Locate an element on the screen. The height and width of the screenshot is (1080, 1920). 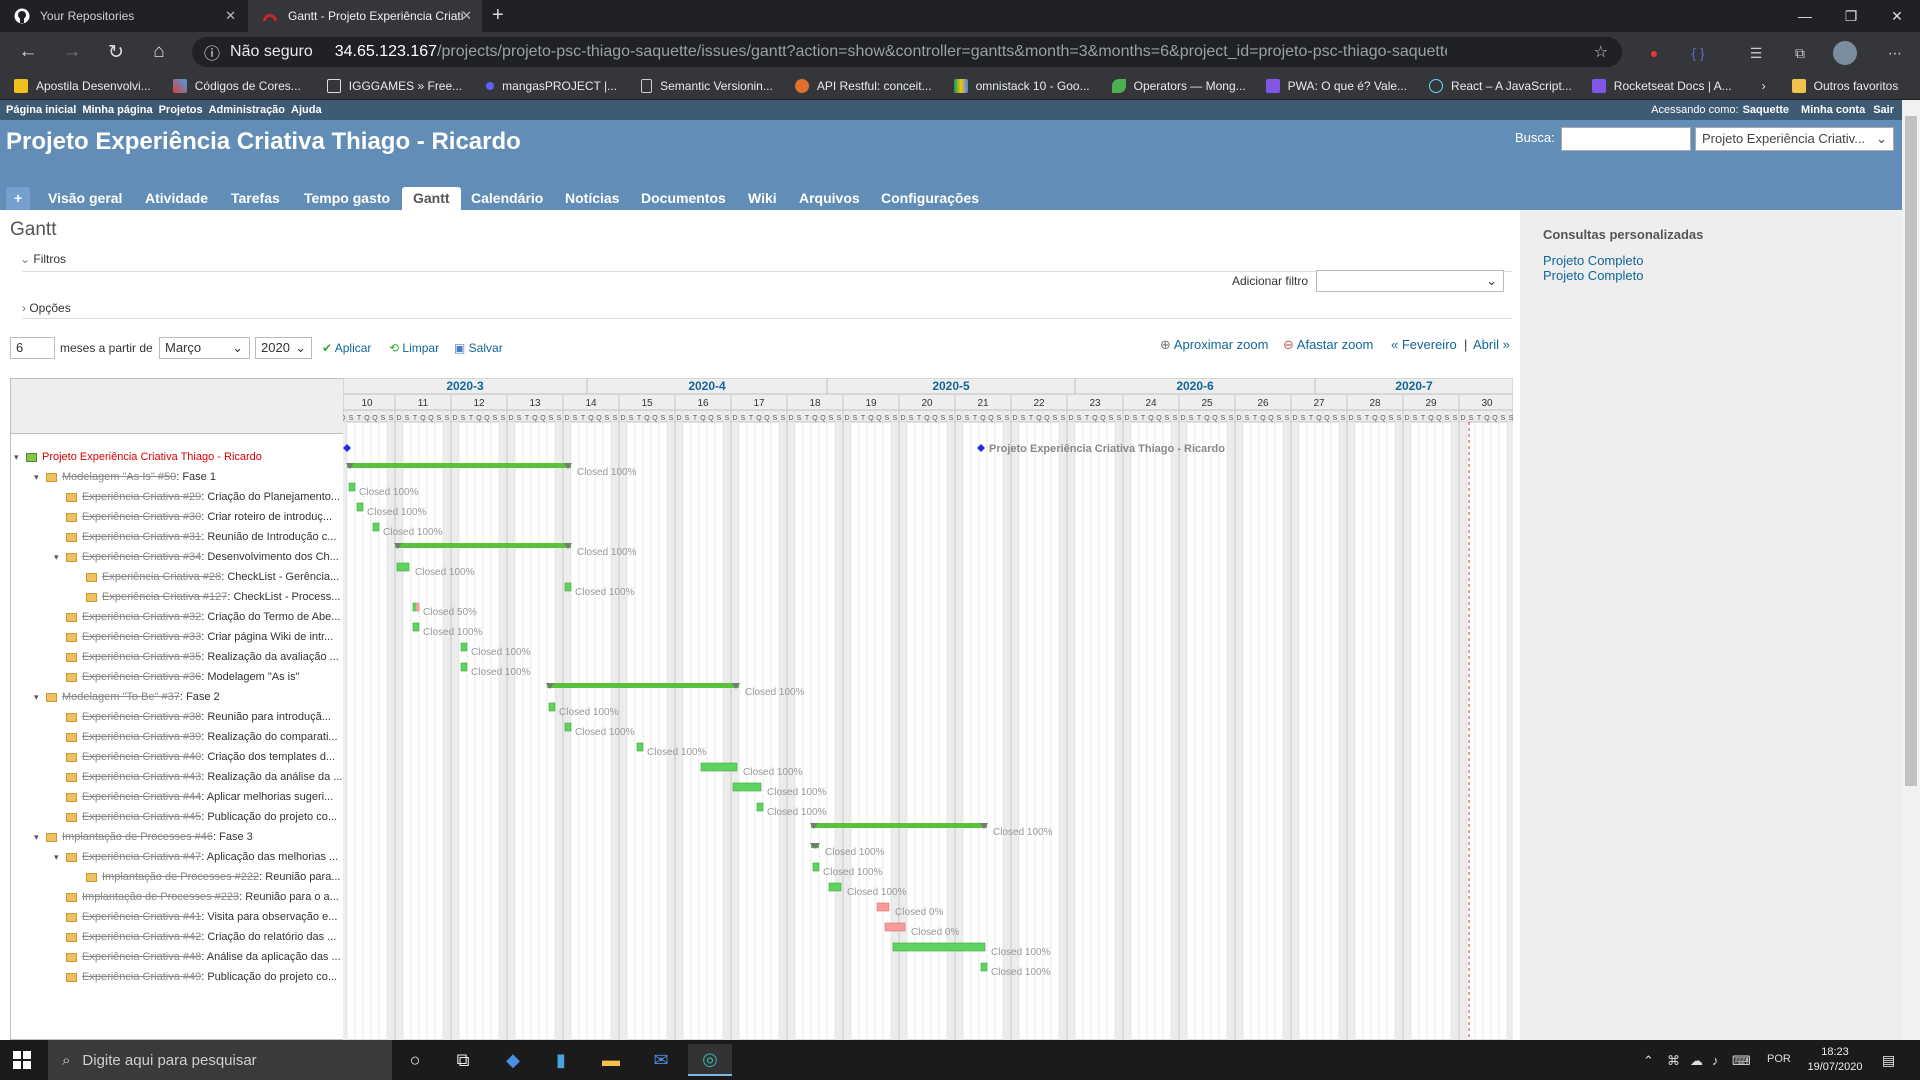
clock: 18:23 19/07/2020 is located at coordinates (1835, 1059).